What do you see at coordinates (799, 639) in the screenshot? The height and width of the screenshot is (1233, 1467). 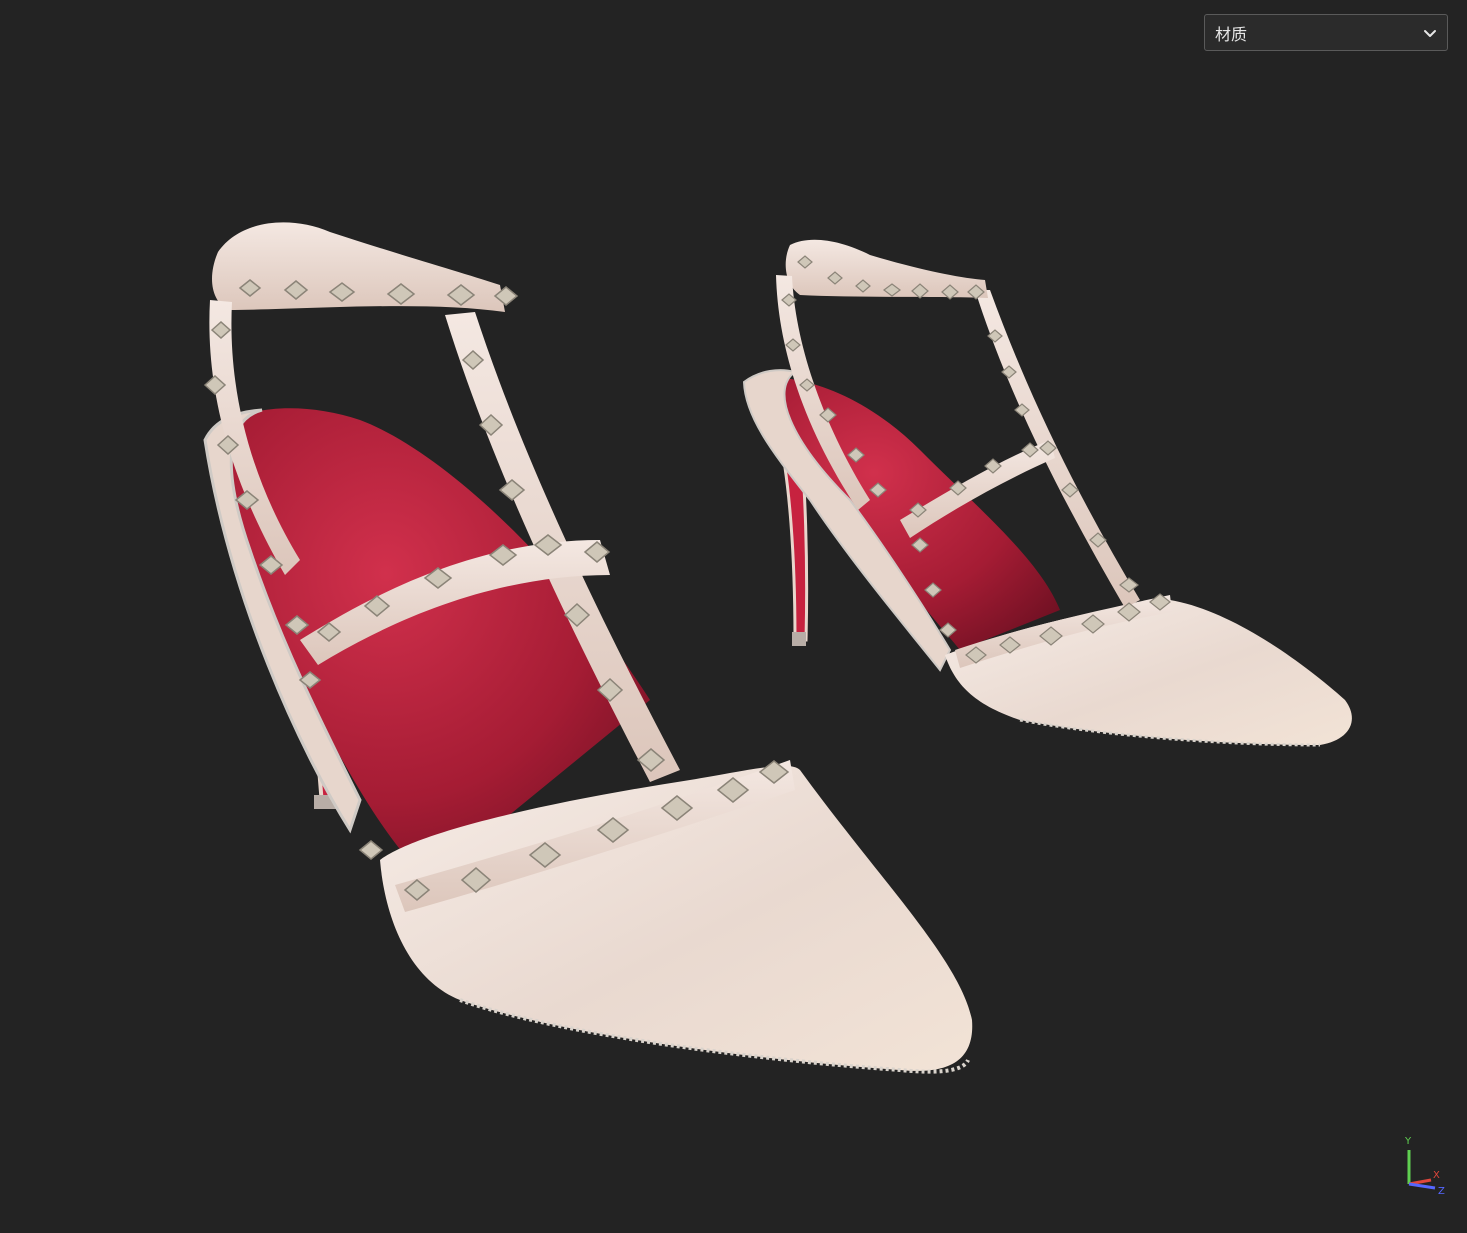 I see `right-shoe-heel-tip` at bounding box center [799, 639].